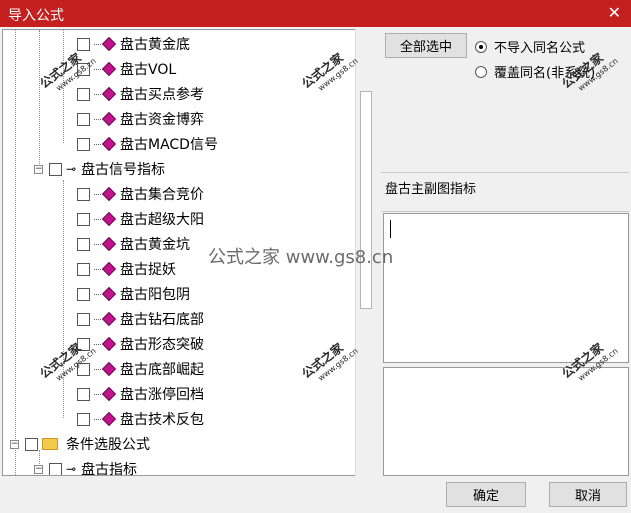 Image resolution: width=631 pixels, height=513 pixels. I want to click on tree-row-group: − ⊸ 盘古指标, so click(86, 467).